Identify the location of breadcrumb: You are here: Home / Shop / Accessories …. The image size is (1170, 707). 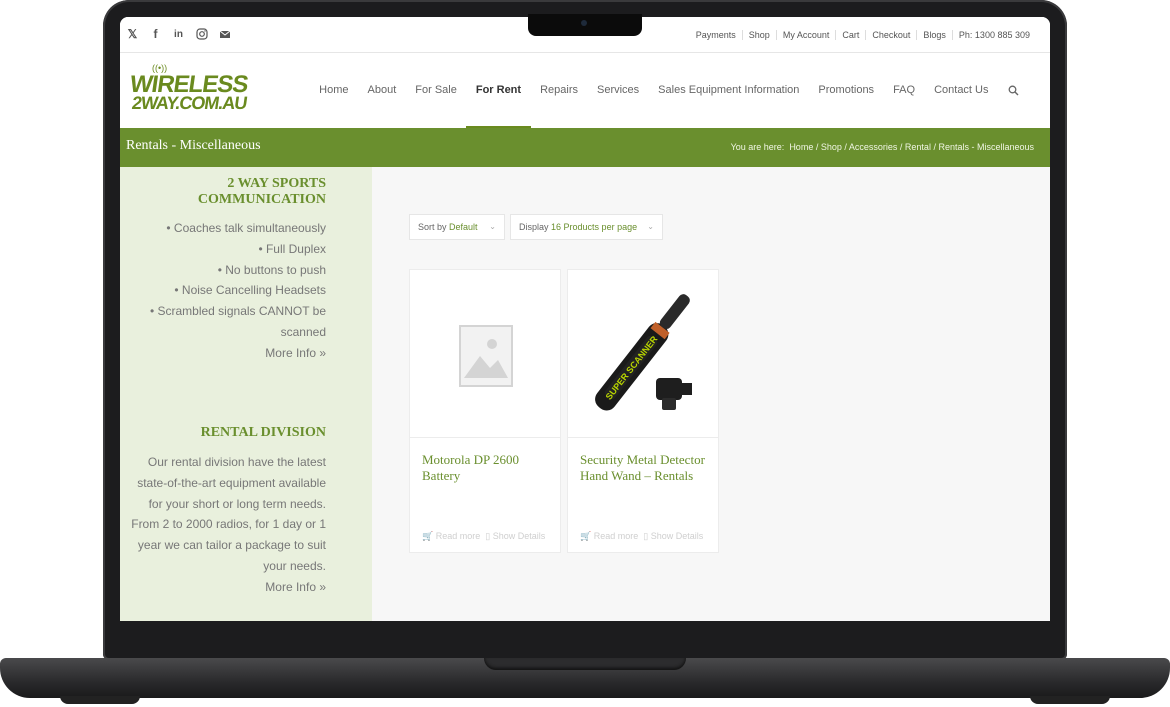
(882, 147).